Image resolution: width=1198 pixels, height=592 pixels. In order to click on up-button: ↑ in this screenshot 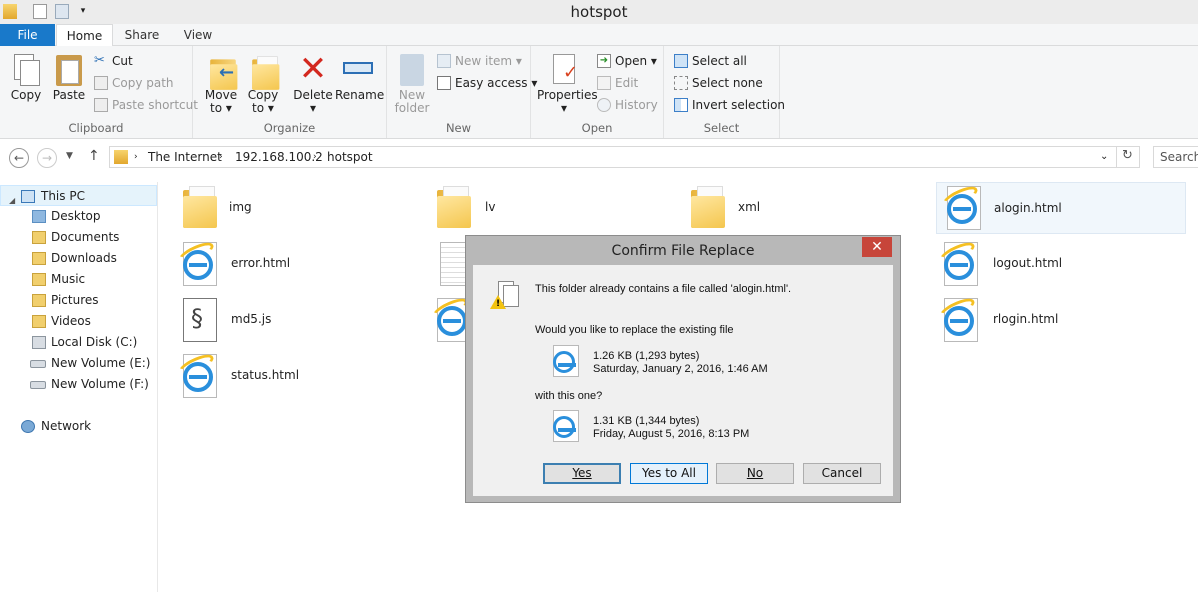, I will do `click(94, 156)`.